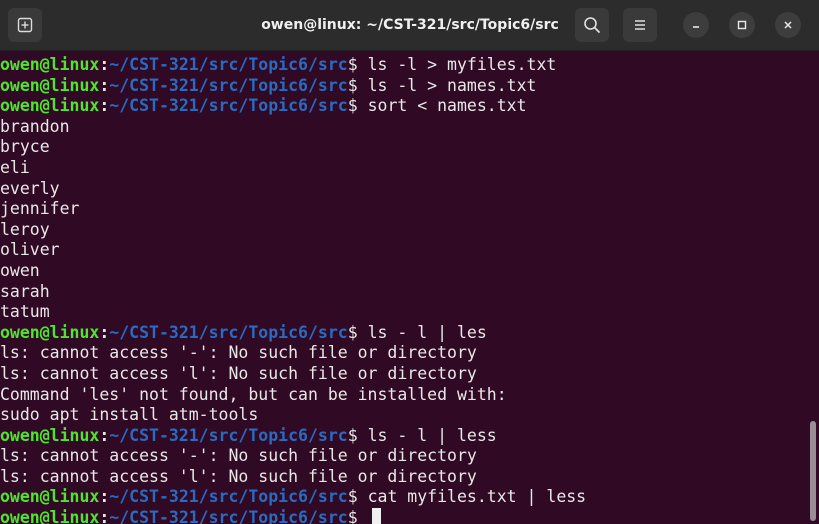 The width and height of the screenshot is (819, 524). I want to click on output-line: jennifer, so click(40, 209).